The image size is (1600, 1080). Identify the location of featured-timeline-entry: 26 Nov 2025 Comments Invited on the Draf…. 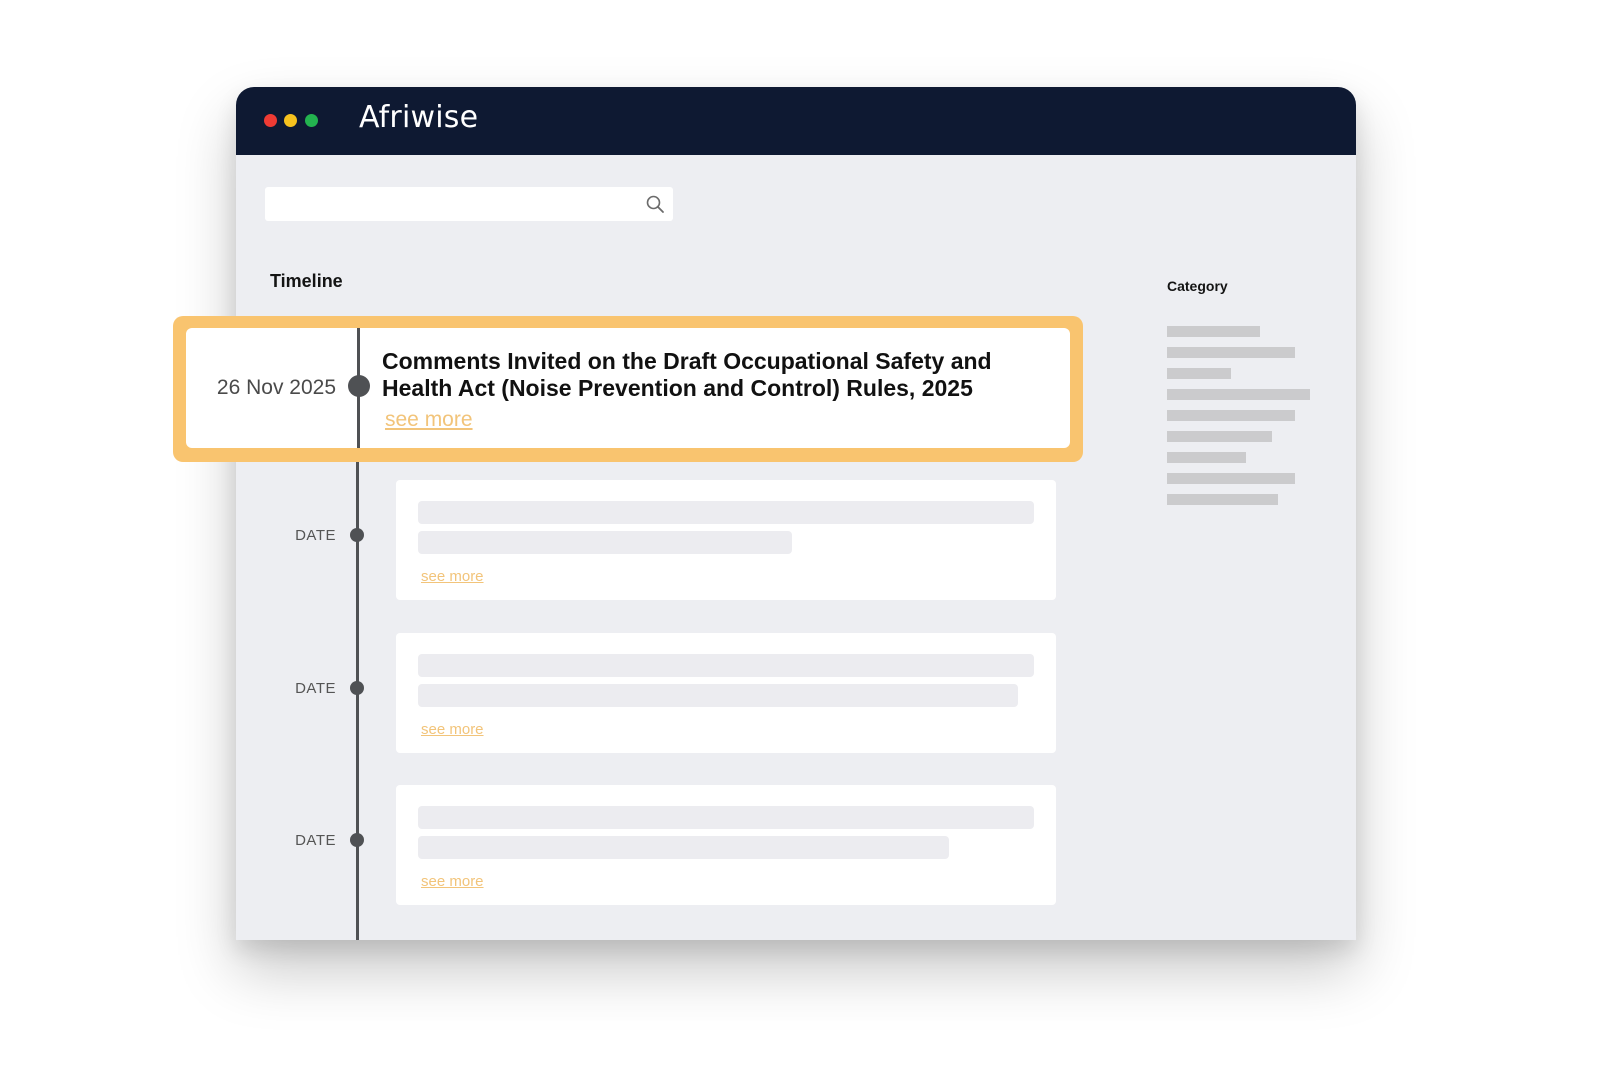
(628, 389).